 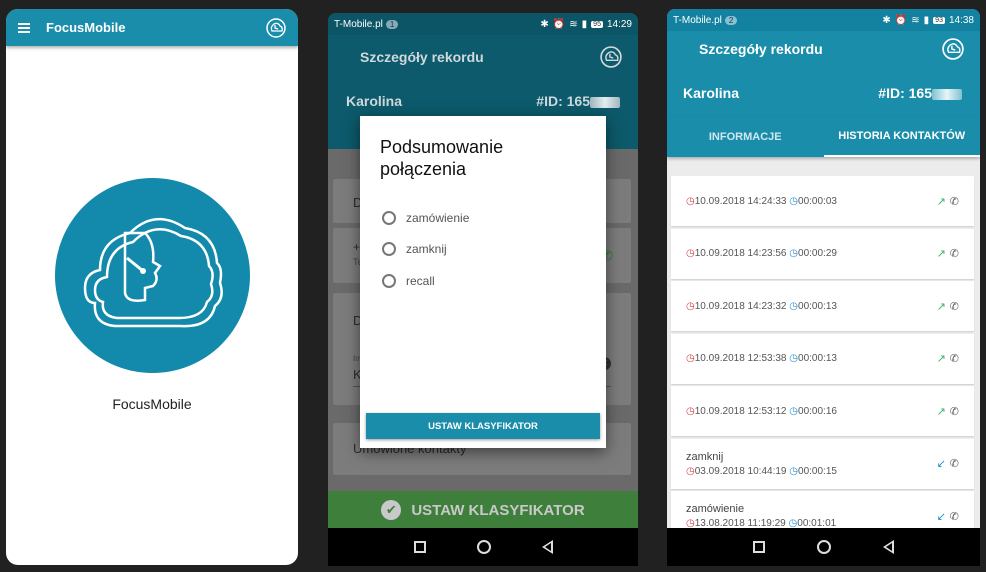 What do you see at coordinates (740, 411) in the screenshot?
I see `contact-date: 10.09.2018 12:53:12` at bounding box center [740, 411].